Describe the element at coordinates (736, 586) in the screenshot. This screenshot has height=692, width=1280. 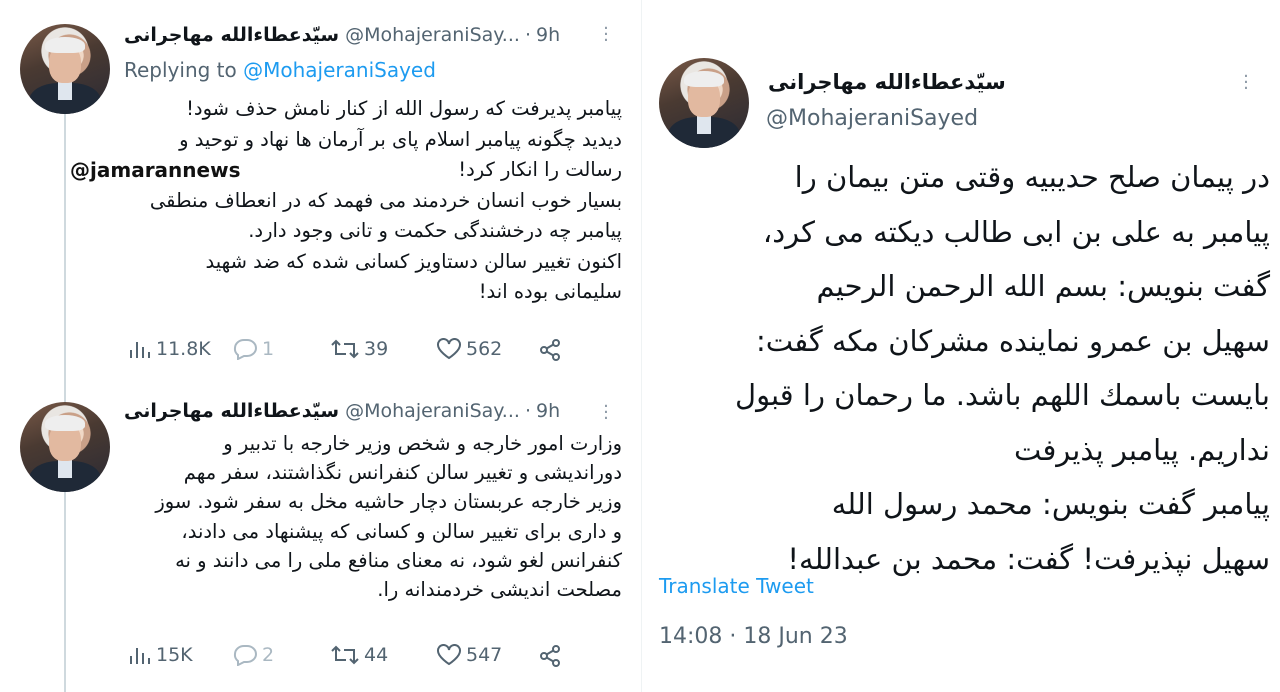
I see `translate-tweet-link: Translate Tweet` at that location.